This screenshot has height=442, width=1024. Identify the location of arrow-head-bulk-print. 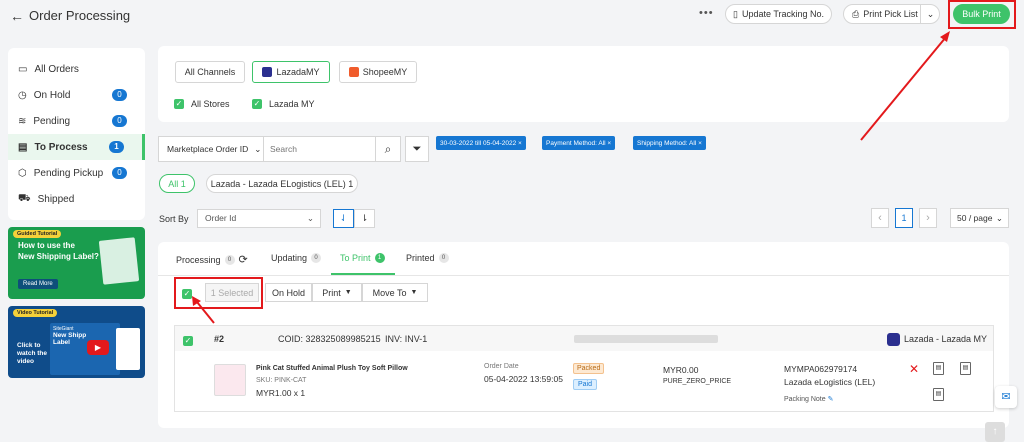
(945, 36).